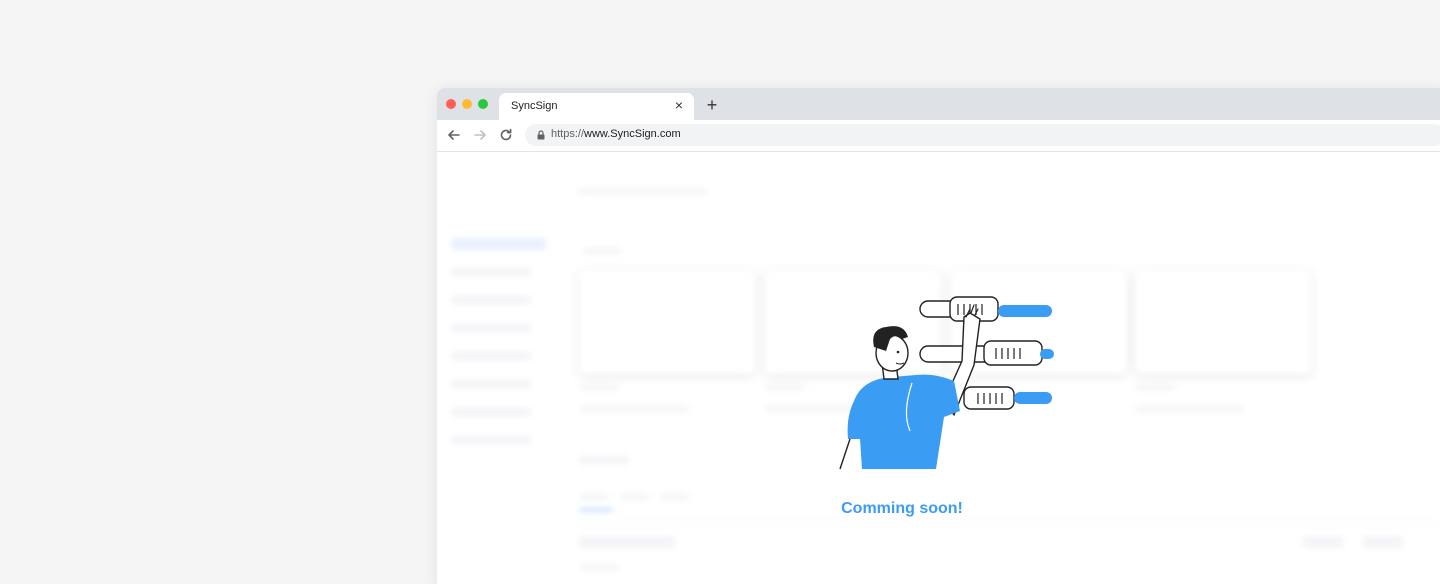 Image resolution: width=1440 pixels, height=584 pixels. I want to click on arrow-right-icon, so click(480, 135).